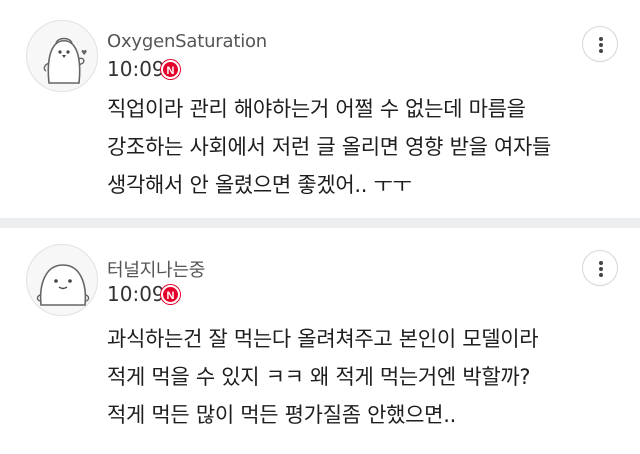 This screenshot has height=454, width=640. What do you see at coordinates (316, 109) in the screenshot?
I see `comment-line: 직업이라 관리 해야하는거 어쩔 수 없는데 마름을` at bounding box center [316, 109].